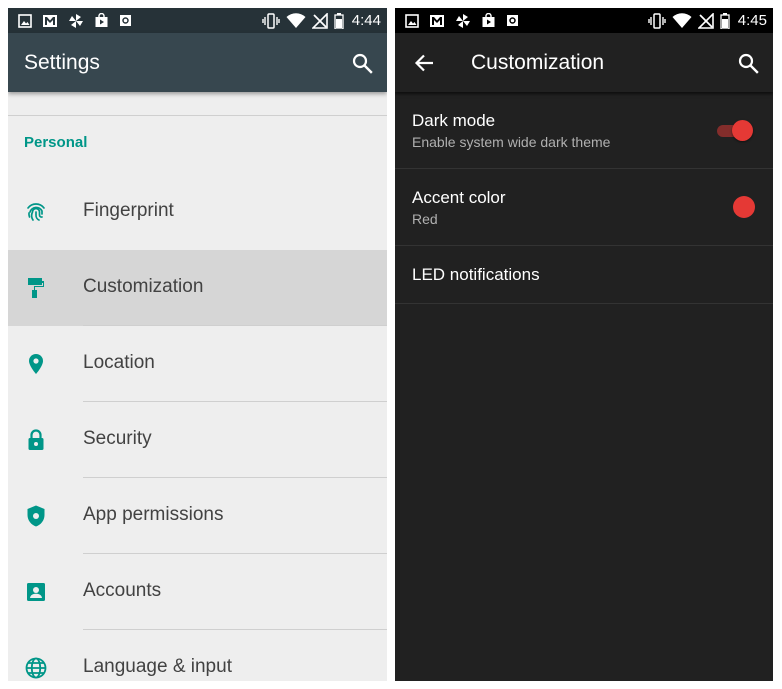 This screenshot has height=689, width=782. What do you see at coordinates (117, 438) in the screenshot?
I see `settings-item-label: Security` at bounding box center [117, 438].